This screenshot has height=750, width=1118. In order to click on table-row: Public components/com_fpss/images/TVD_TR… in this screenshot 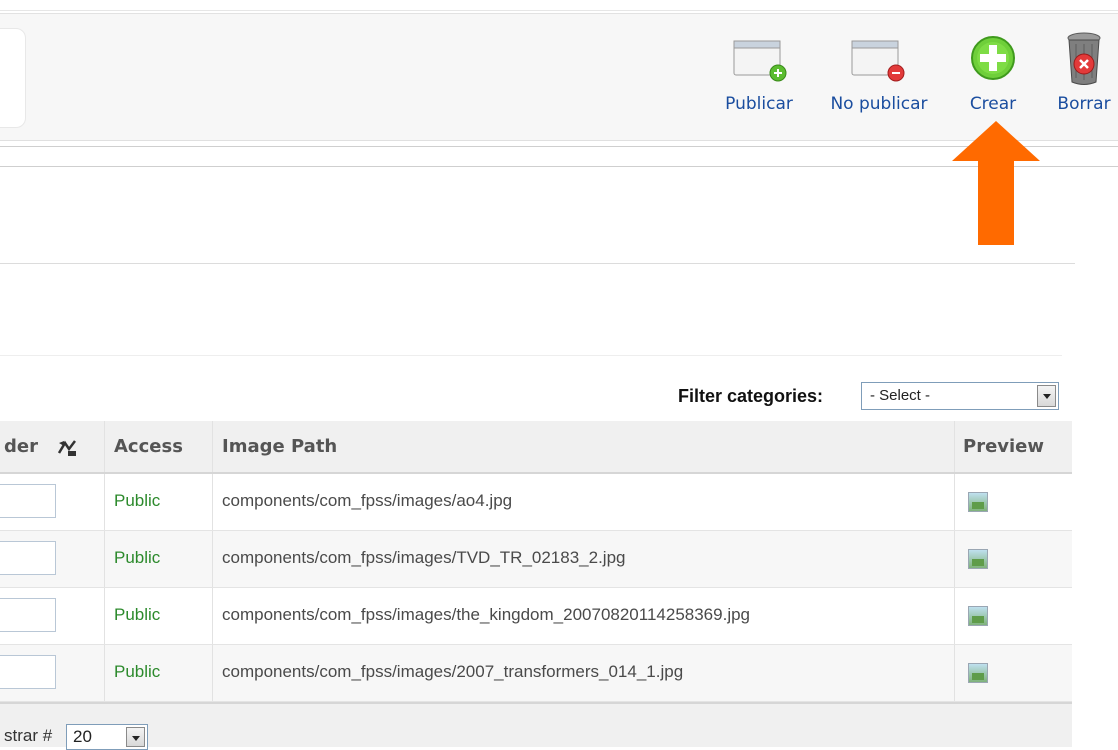, I will do `click(536, 559)`.